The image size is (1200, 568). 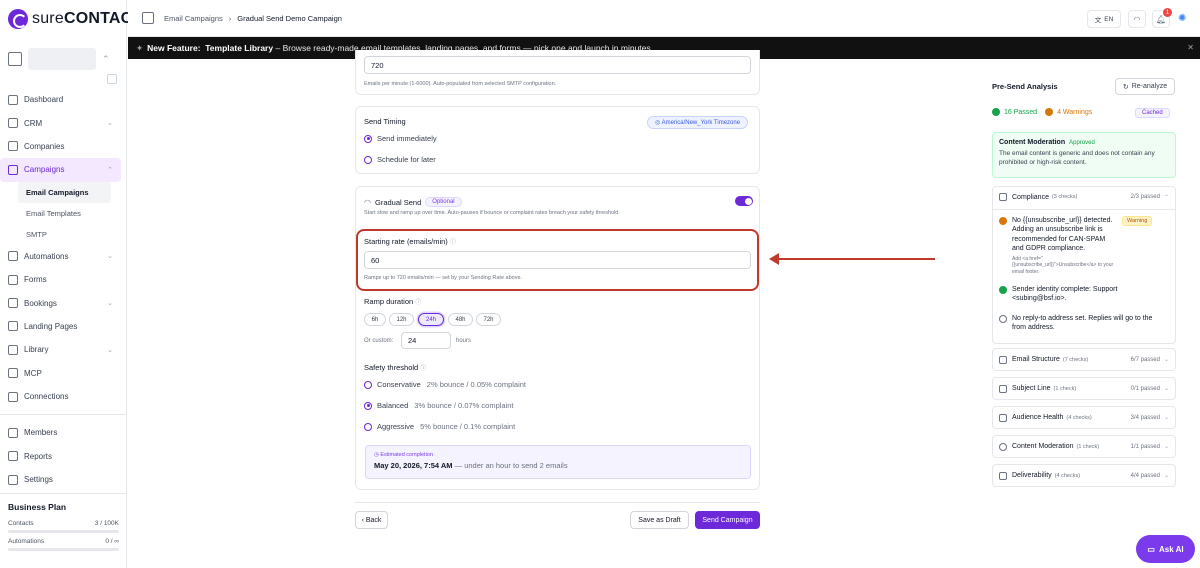 What do you see at coordinates (1042, 112) in the screenshot?
I see `analysis-summary: 16 Passed 4 Warnings` at bounding box center [1042, 112].